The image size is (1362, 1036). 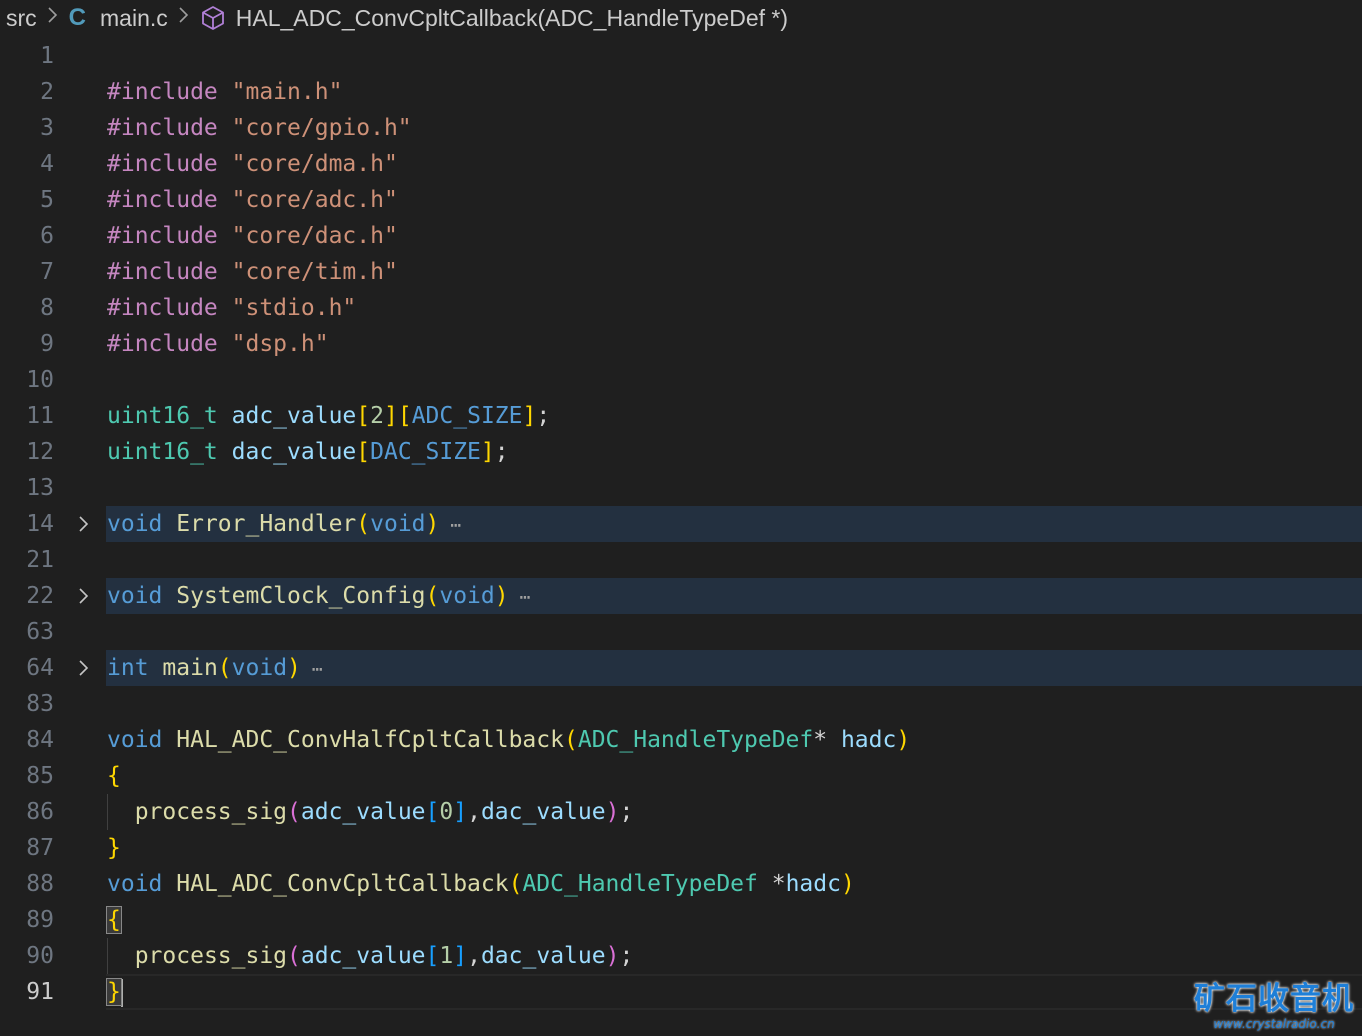 I want to click on code-token: HAL_ADC_ConvCpltCallback, so click(x=342, y=884).